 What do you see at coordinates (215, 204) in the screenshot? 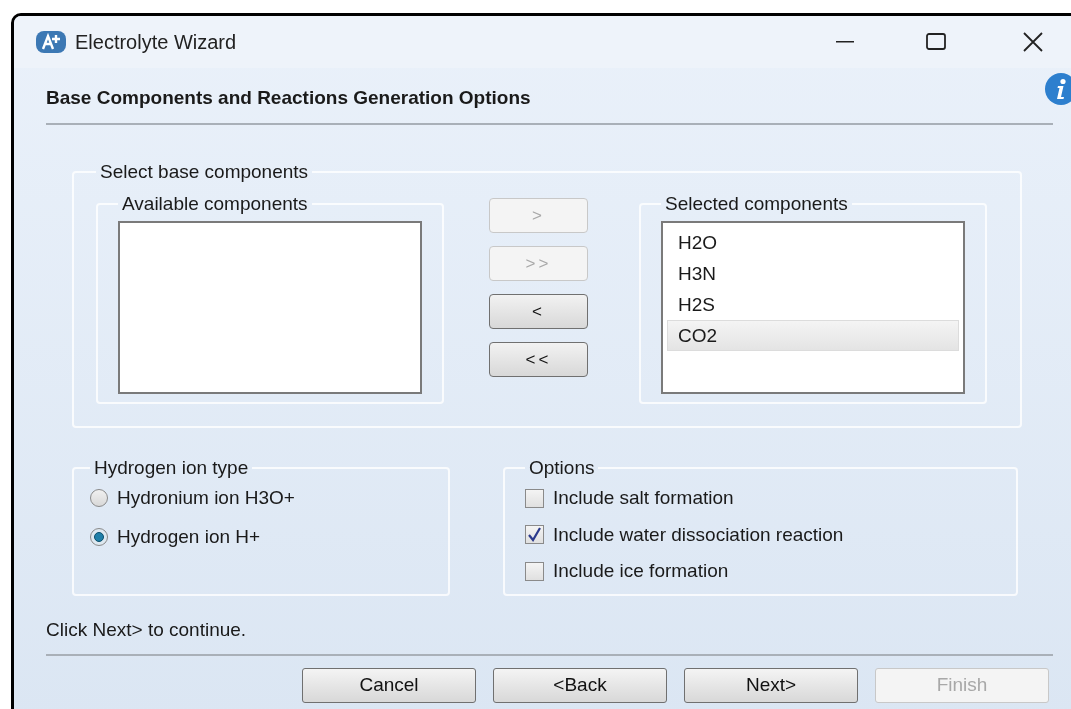
I see `group-label: Available components` at bounding box center [215, 204].